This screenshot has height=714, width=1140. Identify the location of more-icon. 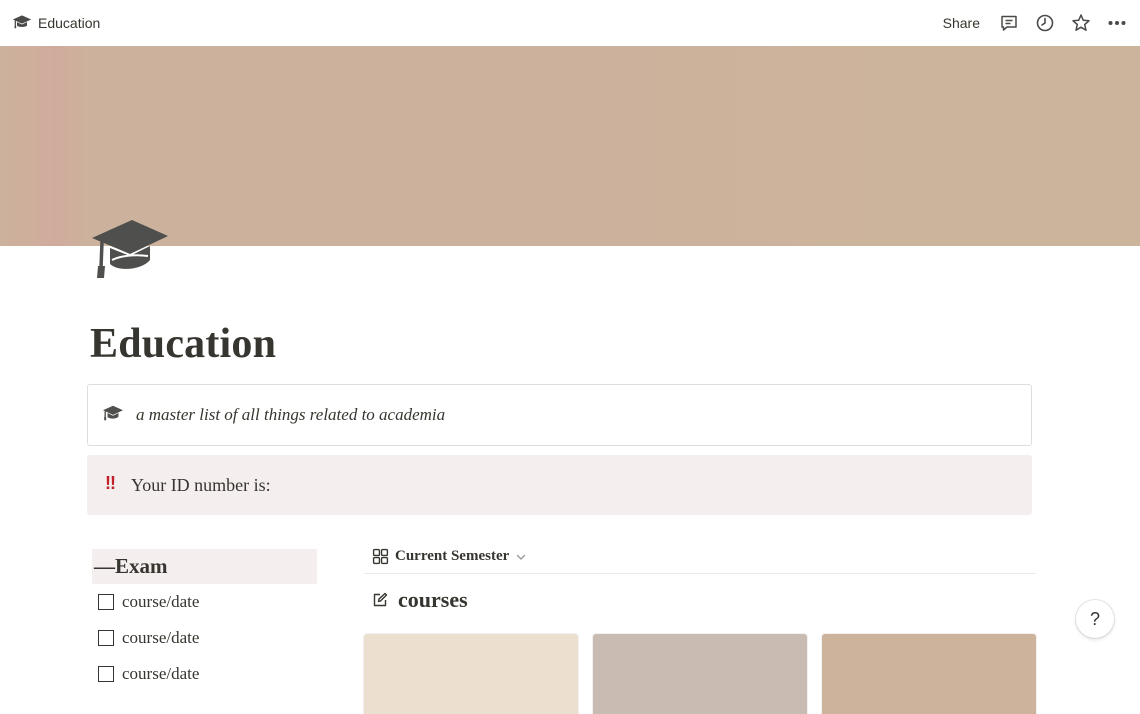
(1117, 23).